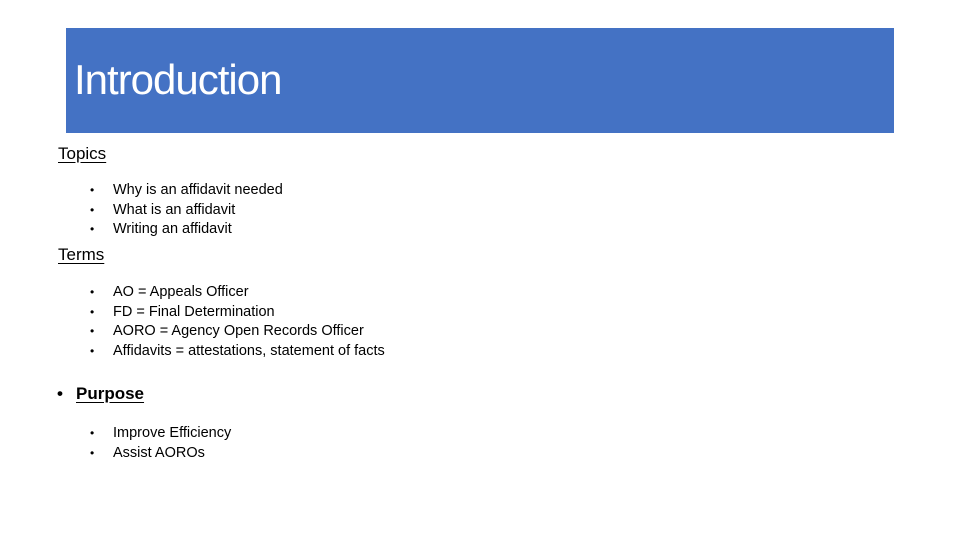 The height and width of the screenshot is (540, 960). What do you see at coordinates (82, 153) in the screenshot?
I see `topics-heading: Topics` at bounding box center [82, 153].